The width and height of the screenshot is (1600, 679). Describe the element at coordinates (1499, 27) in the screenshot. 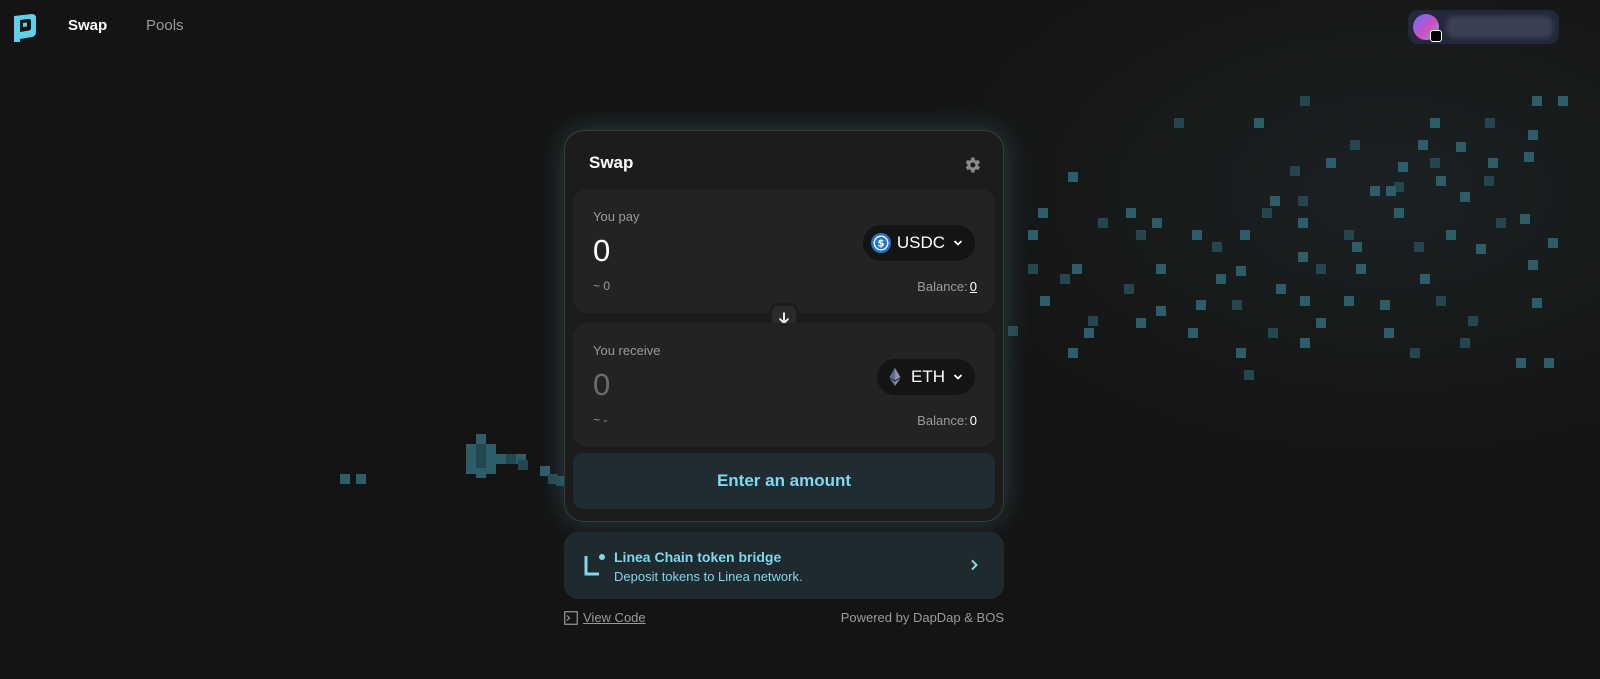

I see `wallet-address-redacted` at that location.